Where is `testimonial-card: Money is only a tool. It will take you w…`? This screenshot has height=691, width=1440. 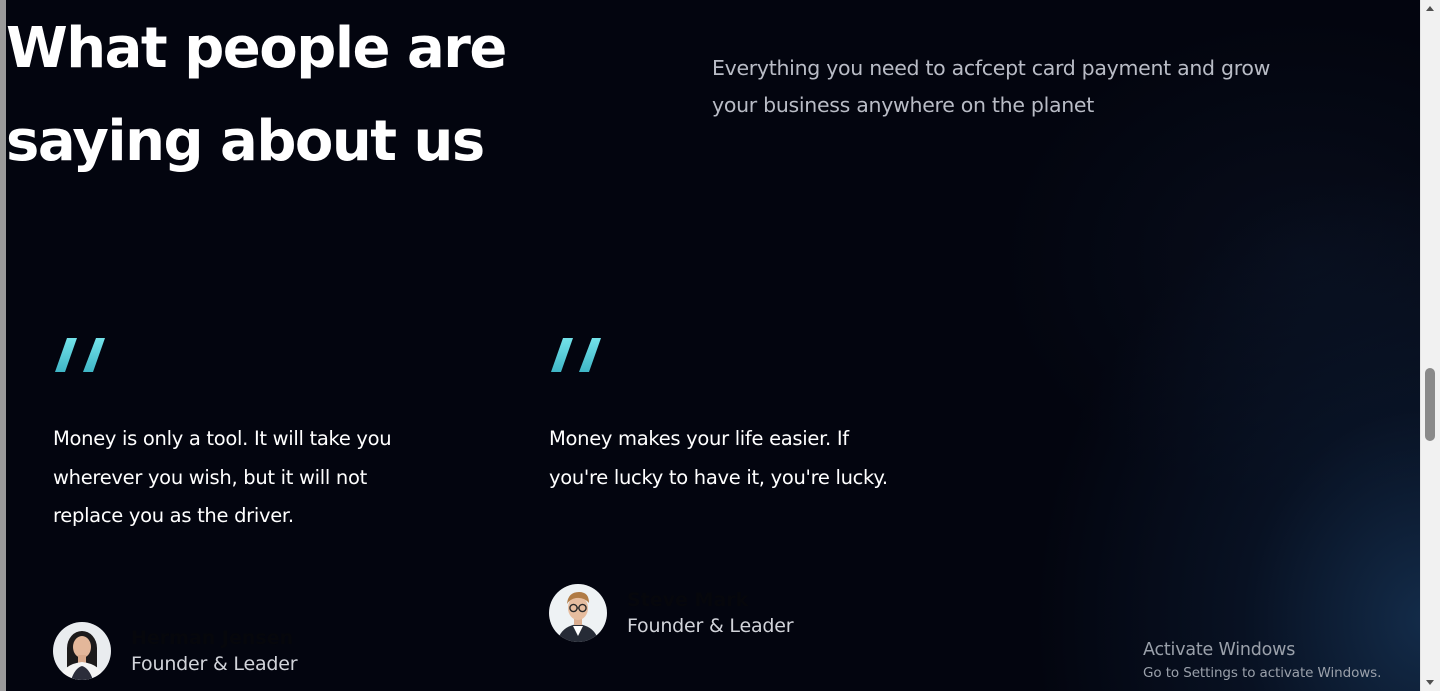
testimonial-card: Money is only a tool. It will take you w… is located at coordinates (233, 509).